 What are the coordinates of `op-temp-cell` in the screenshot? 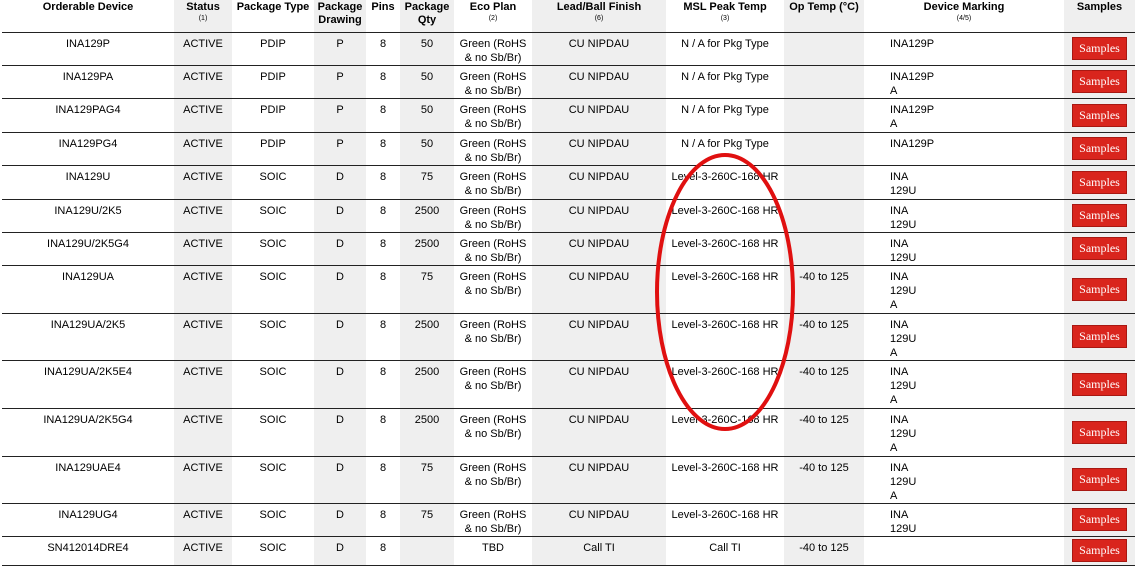 It's located at (824, 248).